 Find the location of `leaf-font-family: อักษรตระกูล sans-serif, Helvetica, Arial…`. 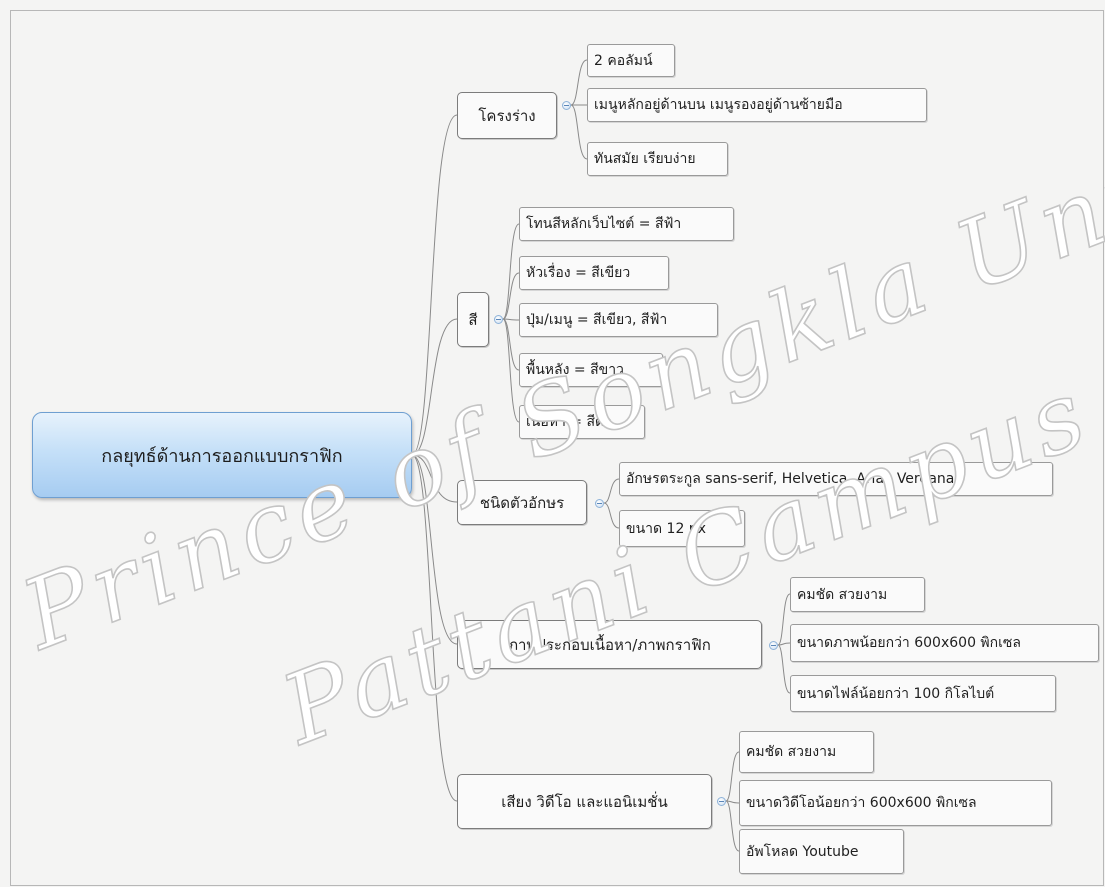

leaf-font-family: อักษรตระกูล sans-serif, Helvetica, Arial… is located at coordinates (836, 479).